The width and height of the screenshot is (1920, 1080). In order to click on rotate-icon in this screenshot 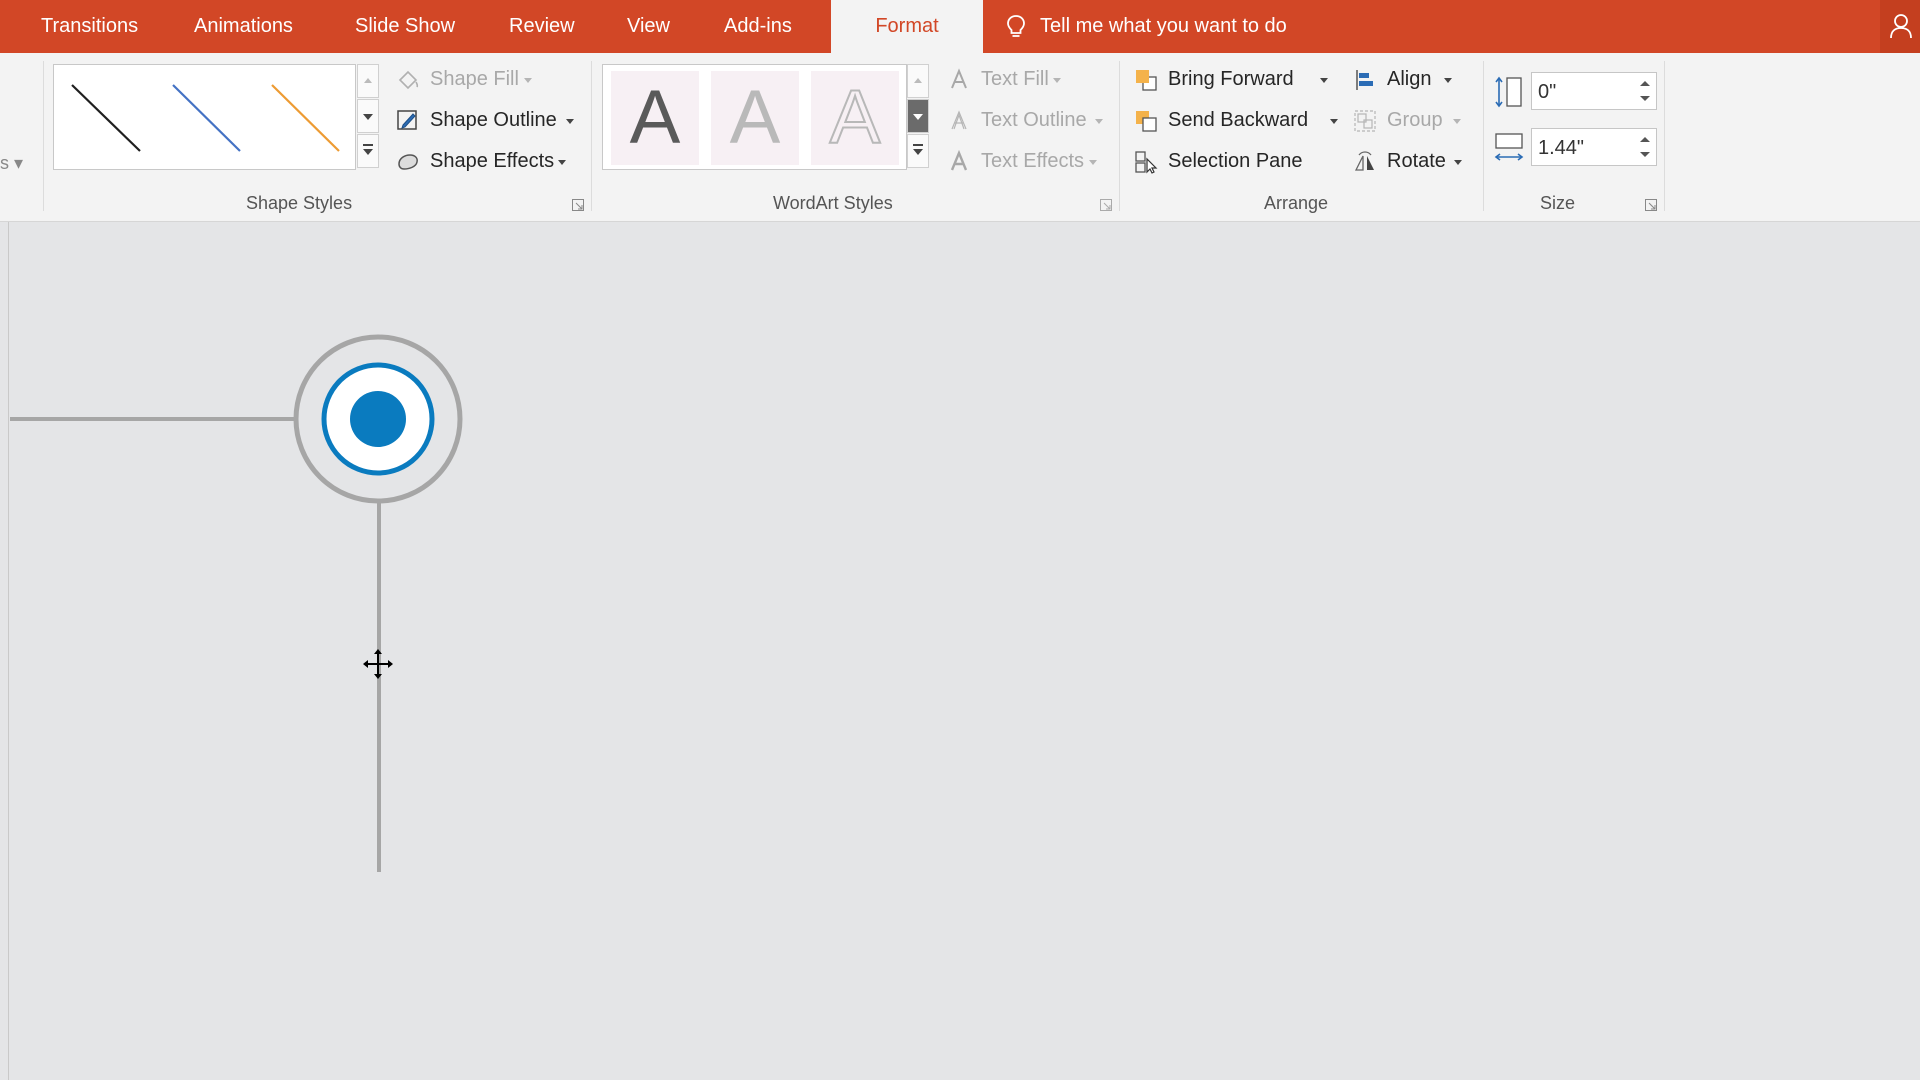, I will do `click(1364, 161)`.